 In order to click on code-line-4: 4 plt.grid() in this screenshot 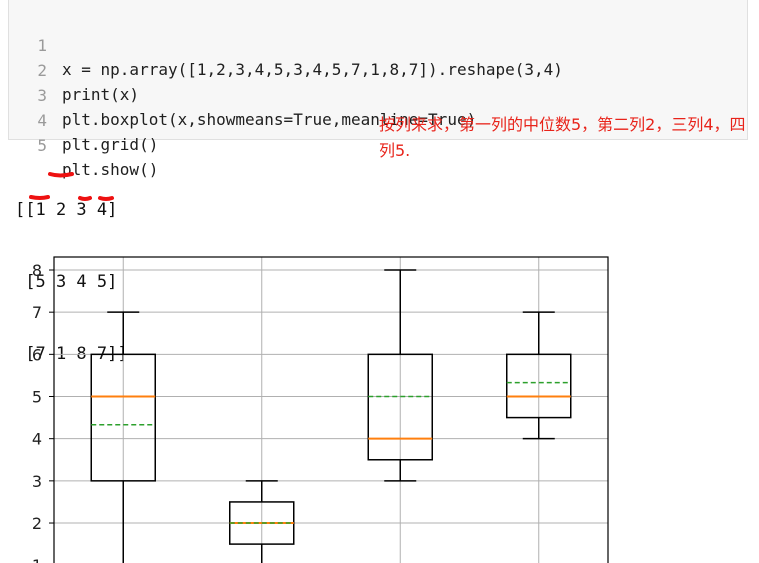, I will do `click(83, 119)`.